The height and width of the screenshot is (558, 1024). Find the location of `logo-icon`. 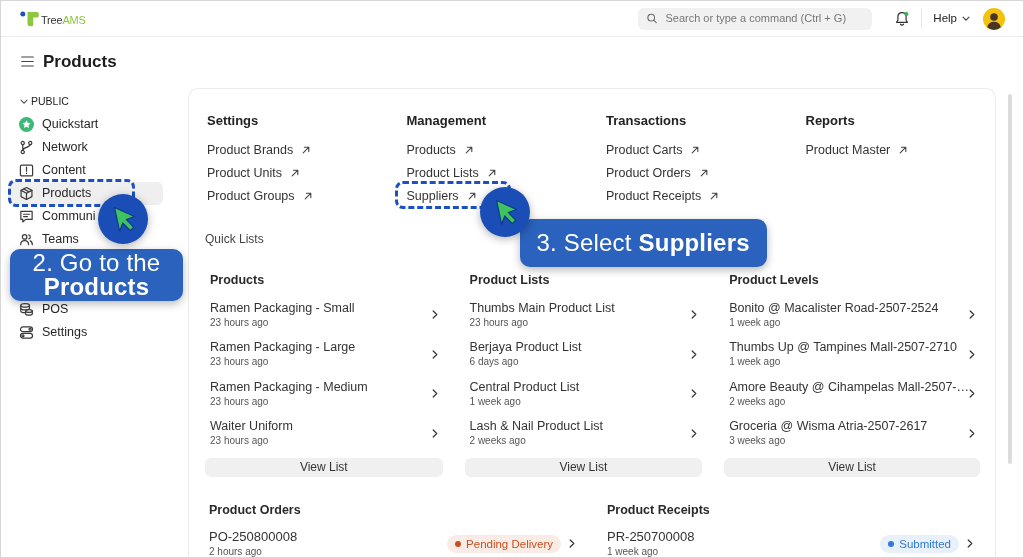

logo-icon is located at coordinates (30, 18).